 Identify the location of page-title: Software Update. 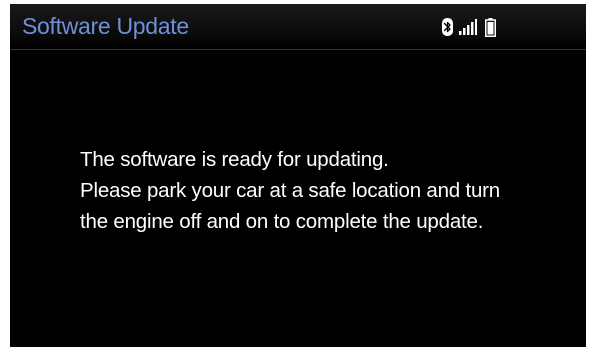
(105, 26).